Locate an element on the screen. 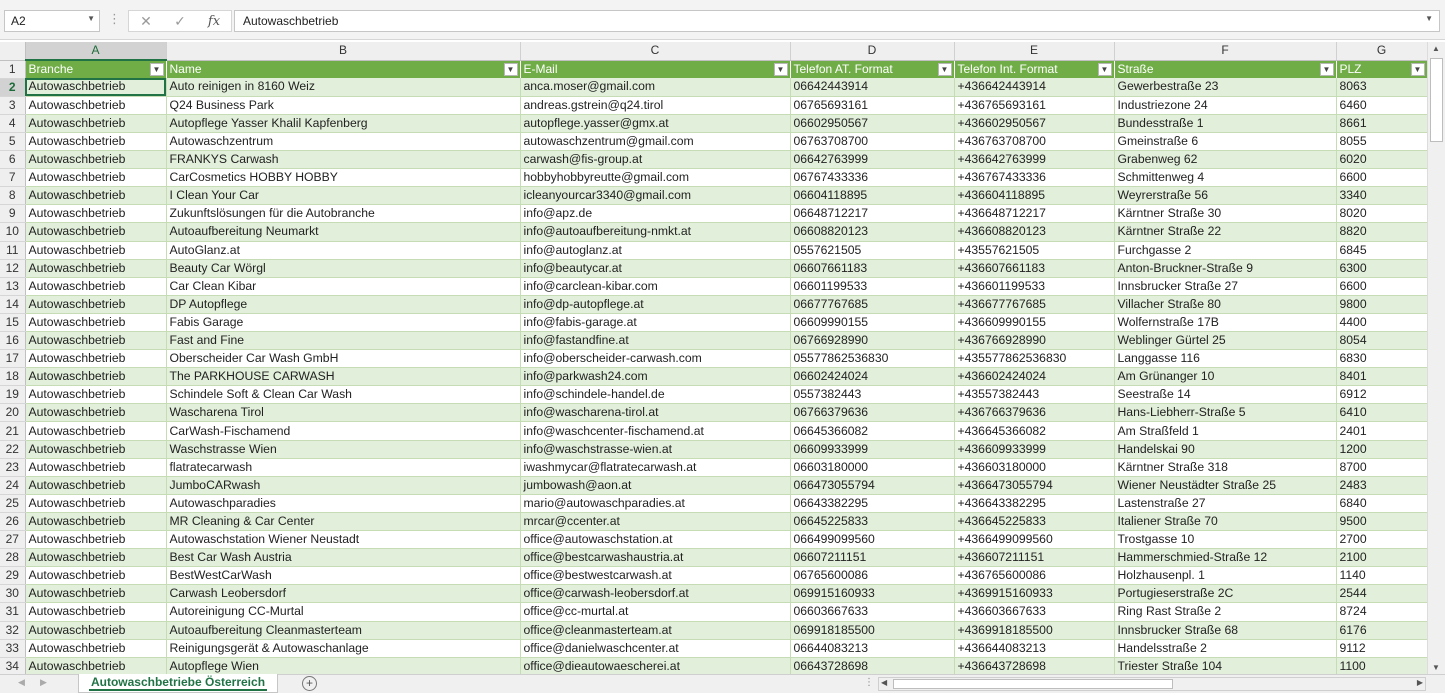 The width and height of the screenshot is (1445, 693). table-cell: 06609990155 is located at coordinates (872, 323).